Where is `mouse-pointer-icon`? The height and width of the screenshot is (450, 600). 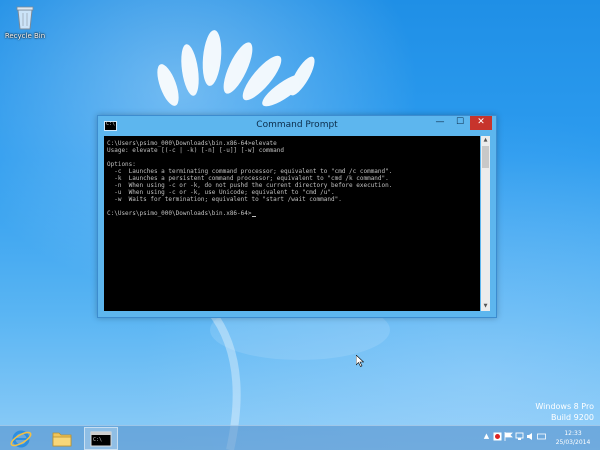
mouse-pointer-icon is located at coordinates (360, 361).